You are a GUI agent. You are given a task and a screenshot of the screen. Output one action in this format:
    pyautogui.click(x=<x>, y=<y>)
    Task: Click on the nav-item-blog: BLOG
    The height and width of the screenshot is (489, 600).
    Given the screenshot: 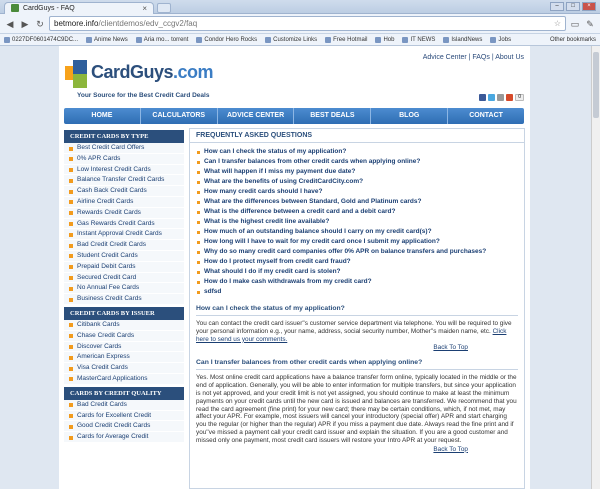 What is the action you would take?
    pyautogui.click(x=410, y=116)
    